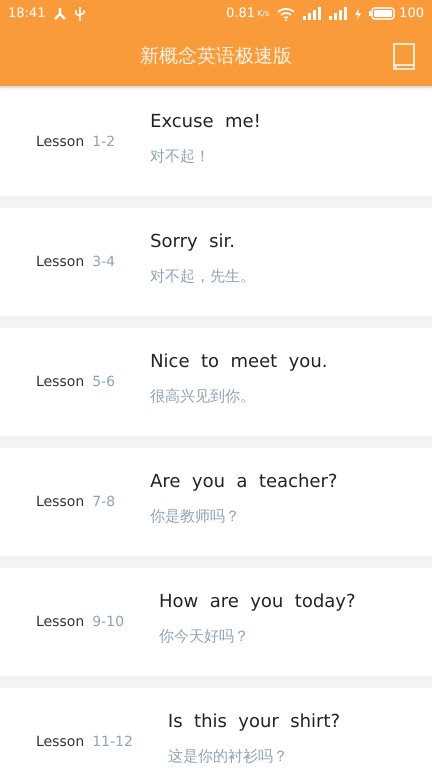 The image size is (432, 768). Describe the element at coordinates (193, 242) in the screenshot. I see `lesson-title: Sorry sir.` at that location.